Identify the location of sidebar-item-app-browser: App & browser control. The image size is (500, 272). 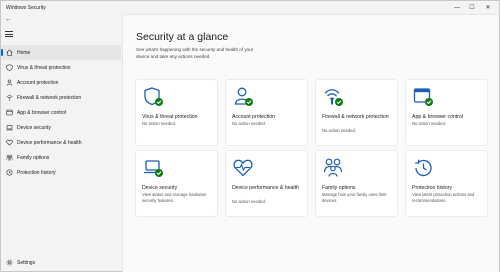
(61, 112).